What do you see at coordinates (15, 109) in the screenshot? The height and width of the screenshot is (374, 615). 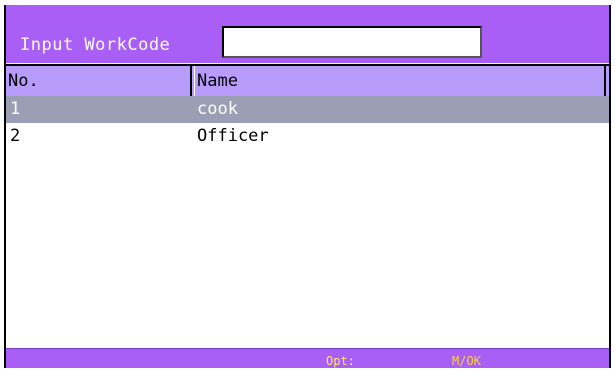 I see `row-number: 1` at bounding box center [15, 109].